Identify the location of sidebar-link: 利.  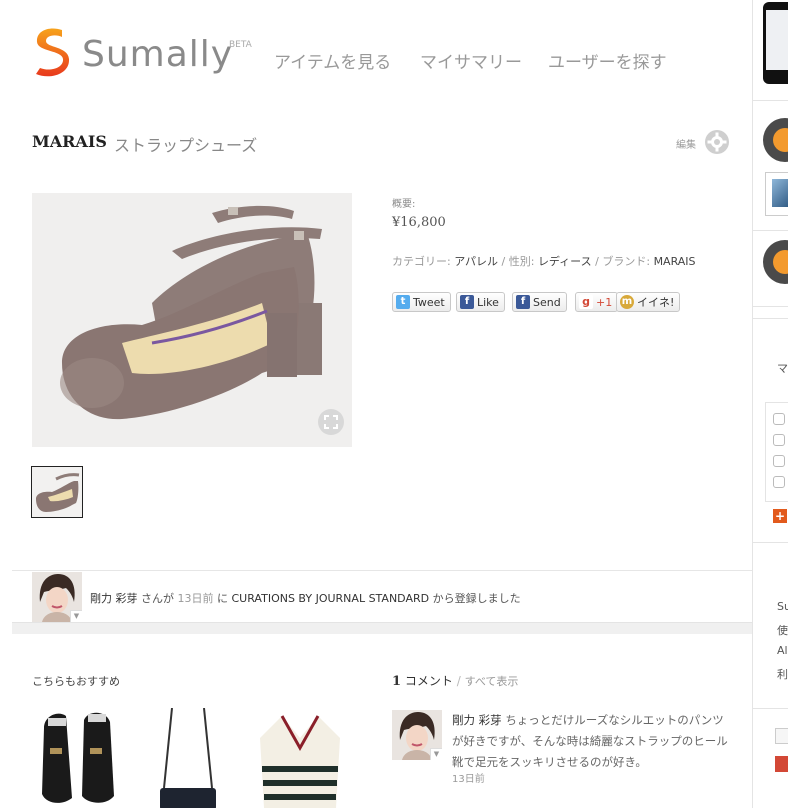
(782, 674).